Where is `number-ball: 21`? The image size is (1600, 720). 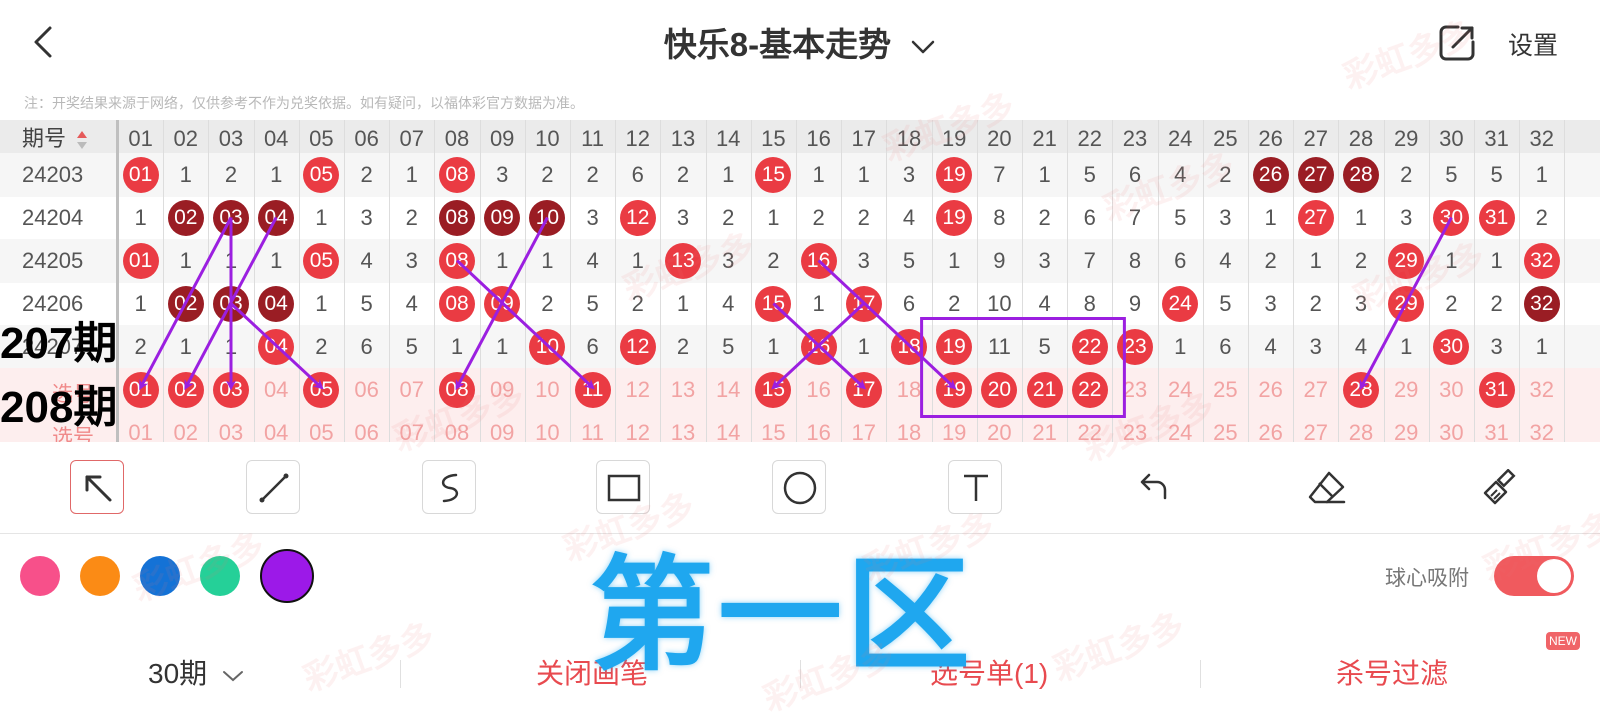
number-ball: 21 is located at coordinates (1044, 390).